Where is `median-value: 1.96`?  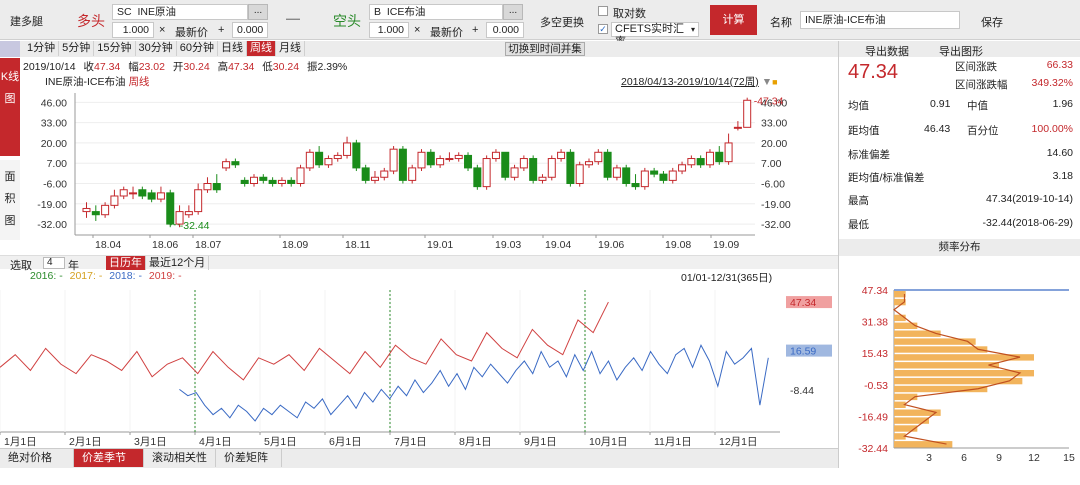 median-value: 1.96 is located at coordinates (1062, 104).